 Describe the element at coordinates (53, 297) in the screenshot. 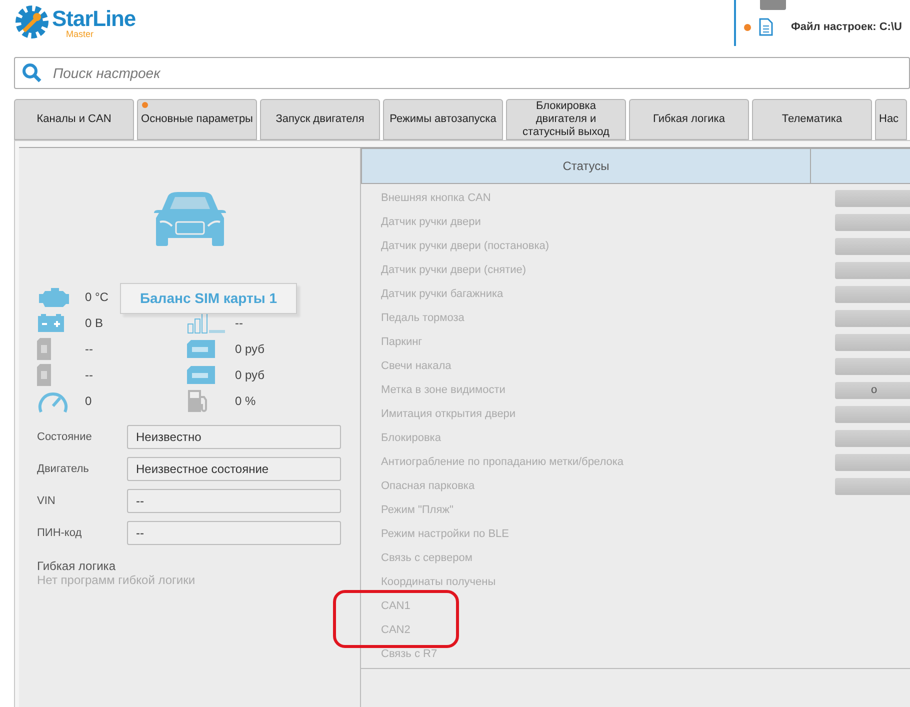

I see `engine-icon` at that location.